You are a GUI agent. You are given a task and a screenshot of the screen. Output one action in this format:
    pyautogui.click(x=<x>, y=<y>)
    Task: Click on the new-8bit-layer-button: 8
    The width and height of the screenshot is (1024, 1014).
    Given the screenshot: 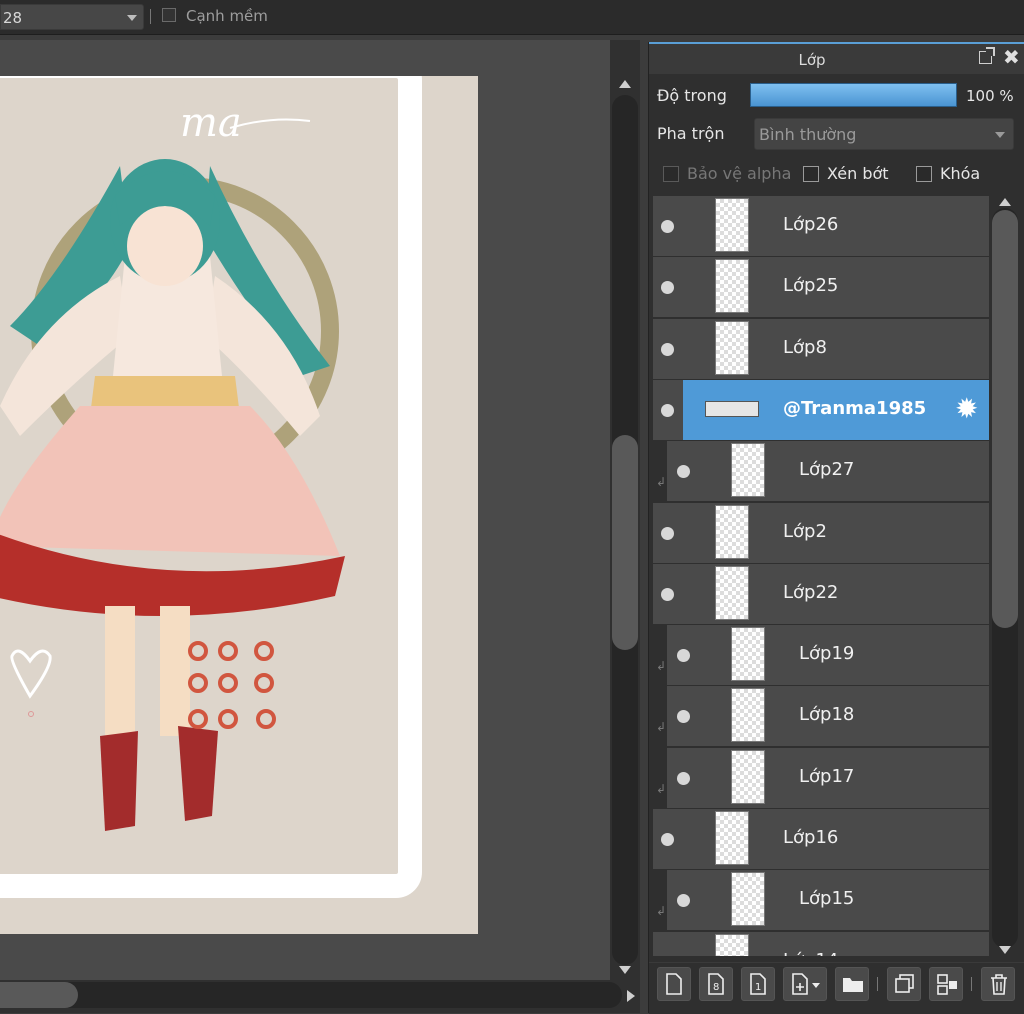 What is the action you would take?
    pyautogui.click(x=716, y=984)
    